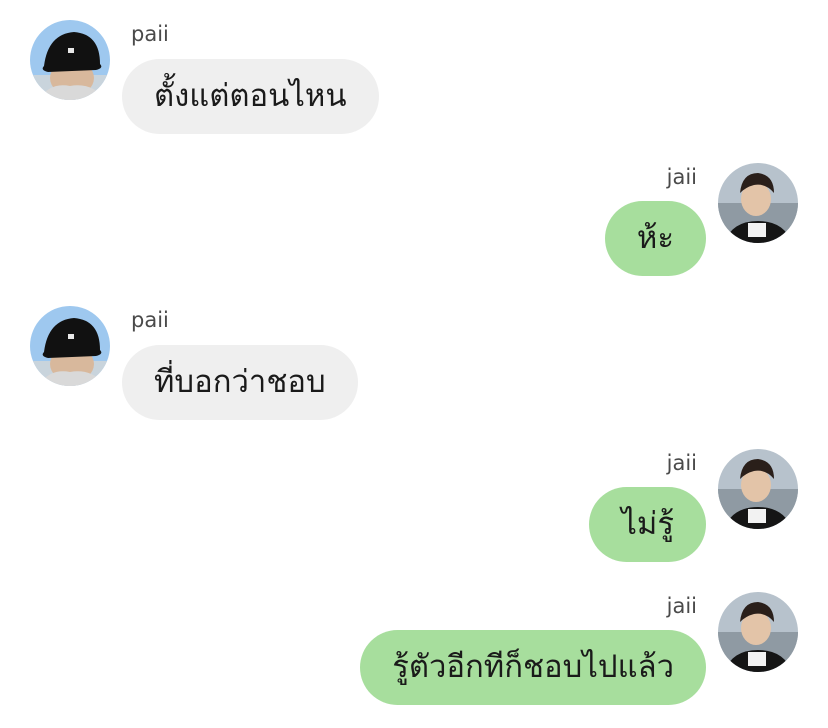  What do you see at coordinates (533, 667) in the screenshot?
I see `message-bubble: รู้ตัวอีกทีก็ชอบไปแล้ว` at bounding box center [533, 667].